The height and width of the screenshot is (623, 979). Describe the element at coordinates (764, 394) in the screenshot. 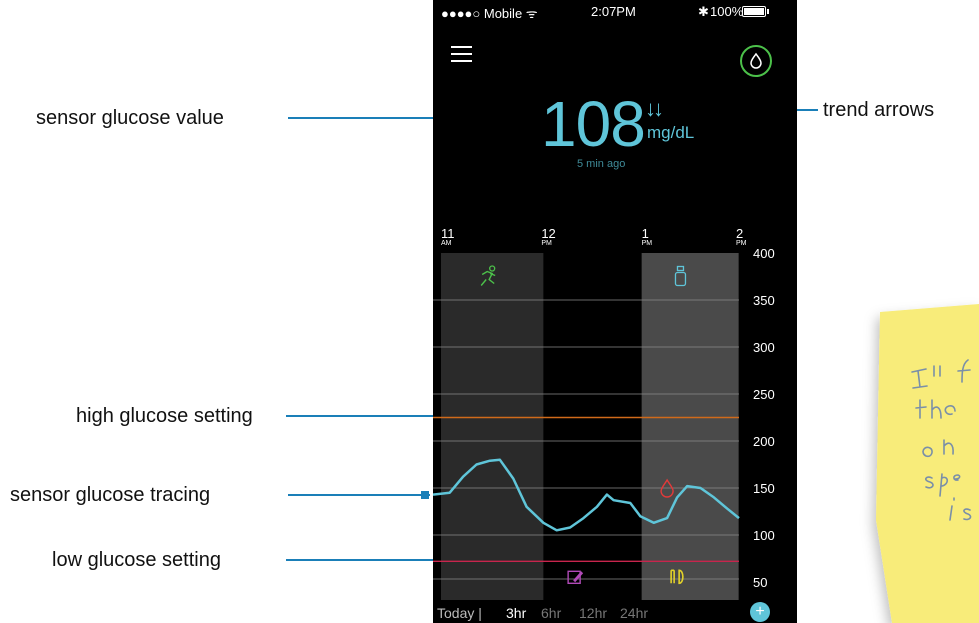

I see `y-tick-250: 250` at that location.